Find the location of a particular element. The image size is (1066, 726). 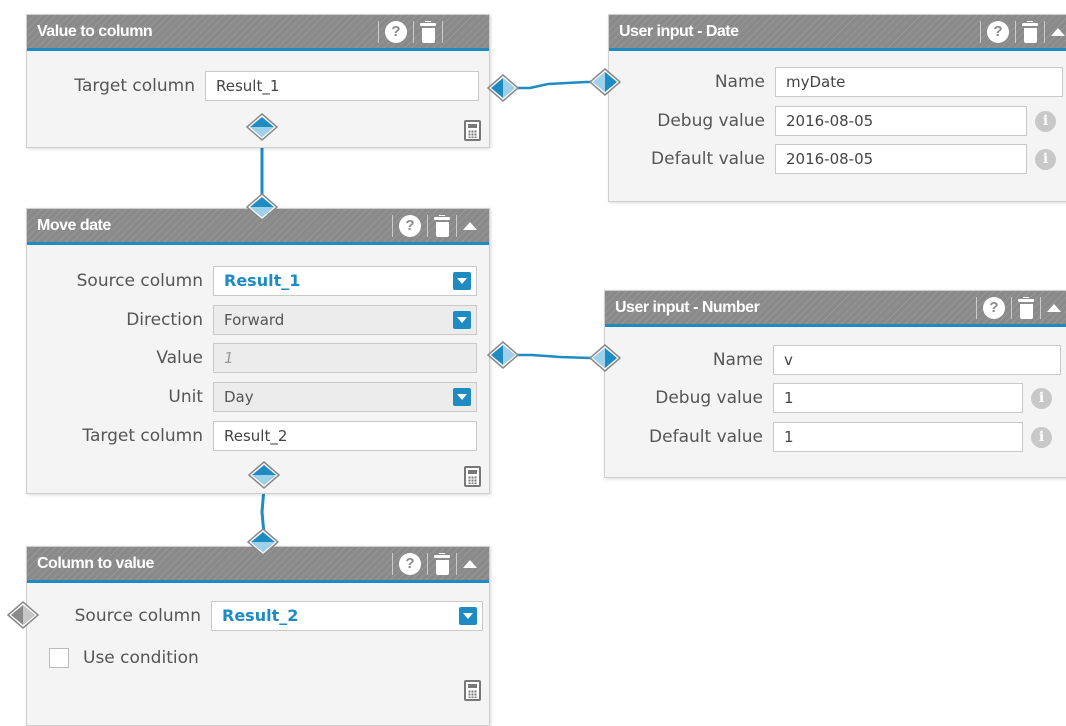

default-value-input: 1 is located at coordinates (898, 437).